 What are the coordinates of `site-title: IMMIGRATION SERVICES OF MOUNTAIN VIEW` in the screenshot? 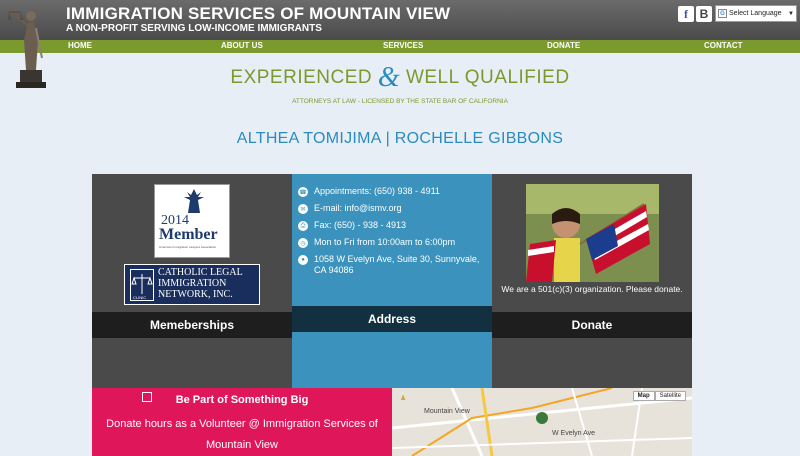 It's located at (258, 14).